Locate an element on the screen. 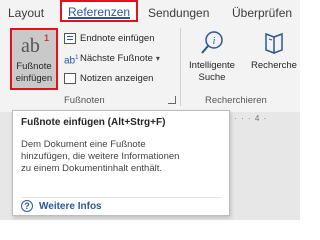 The image size is (320, 240). smart-lookup-icon: i is located at coordinates (212, 42).